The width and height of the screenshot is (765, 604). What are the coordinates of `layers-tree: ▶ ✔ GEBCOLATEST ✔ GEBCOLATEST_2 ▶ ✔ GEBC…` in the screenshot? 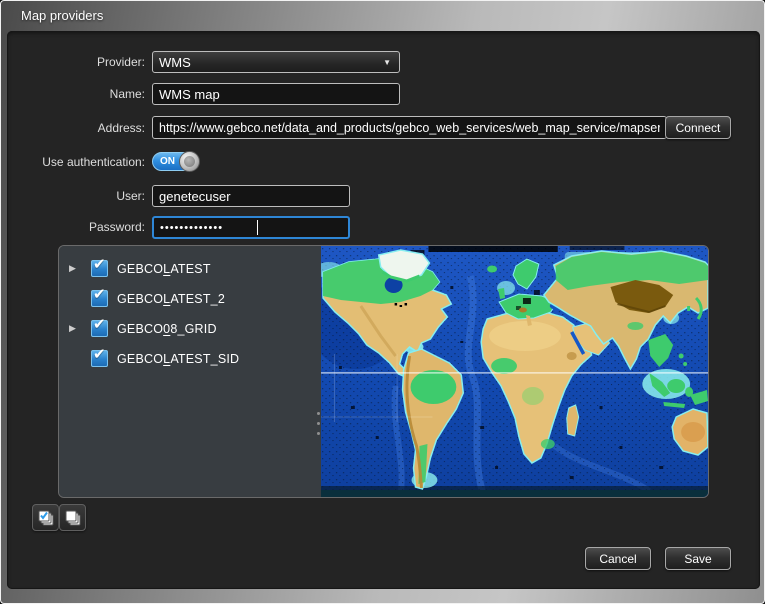 It's located at (187, 371).